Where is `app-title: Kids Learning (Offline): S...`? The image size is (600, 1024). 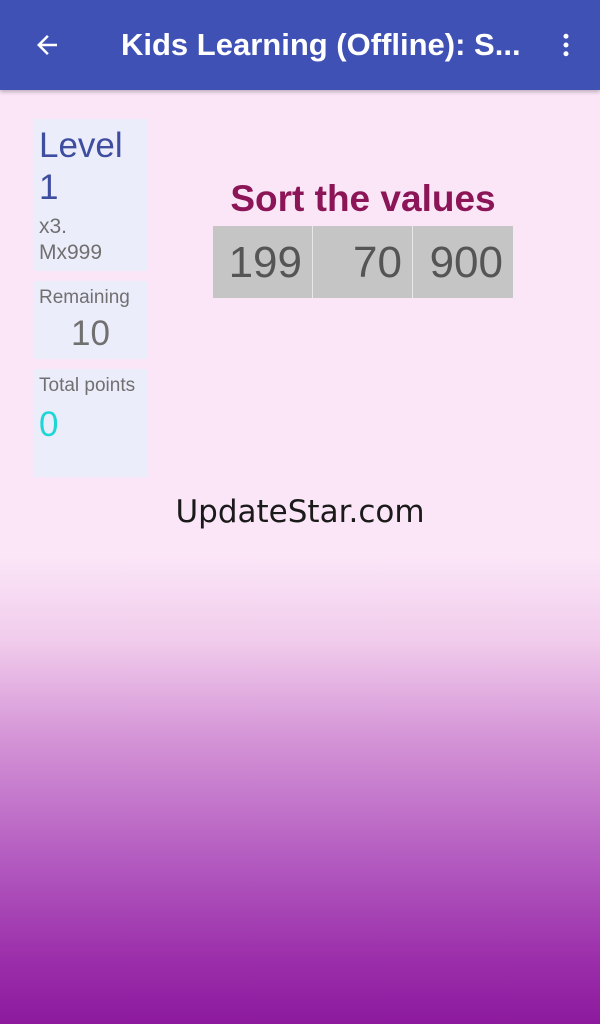
app-title: Kids Learning (Offline): S... is located at coordinates (321, 44).